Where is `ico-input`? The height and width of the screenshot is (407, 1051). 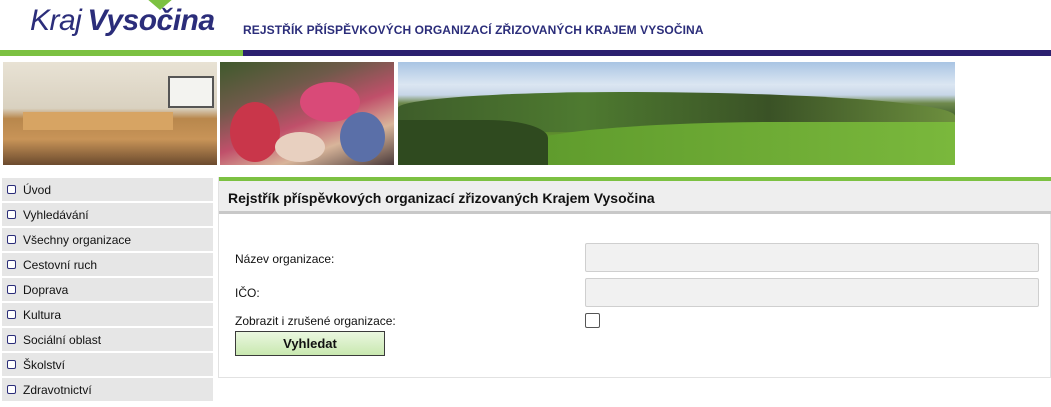 ico-input is located at coordinates (812, 292).